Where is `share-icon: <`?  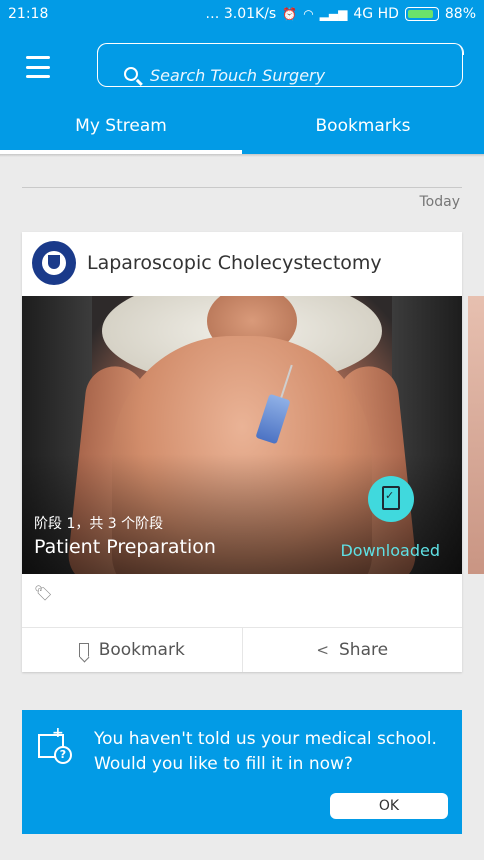
share-icon: < is located at coordinates (322, 650).